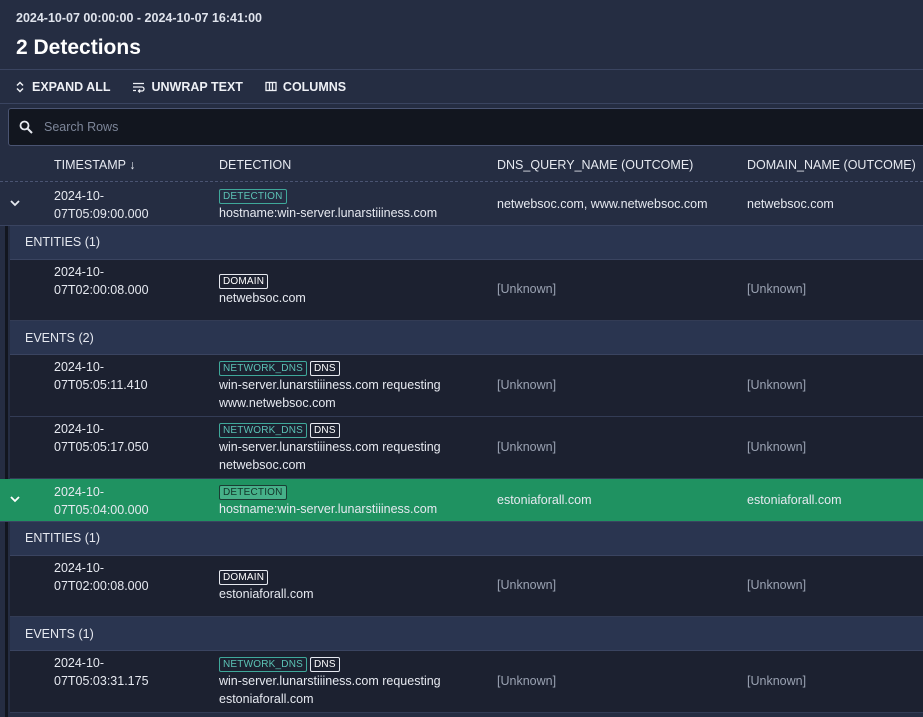 The image size is (923, 717). Describe the element at coordinates (344, 127) in the screenshot. I see `search-input` at that location.